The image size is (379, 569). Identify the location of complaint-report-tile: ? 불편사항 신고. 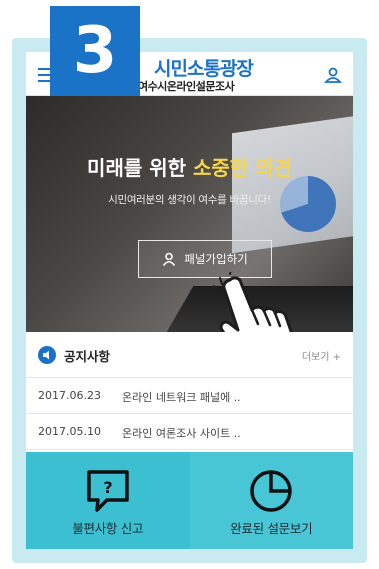
(108, 500).